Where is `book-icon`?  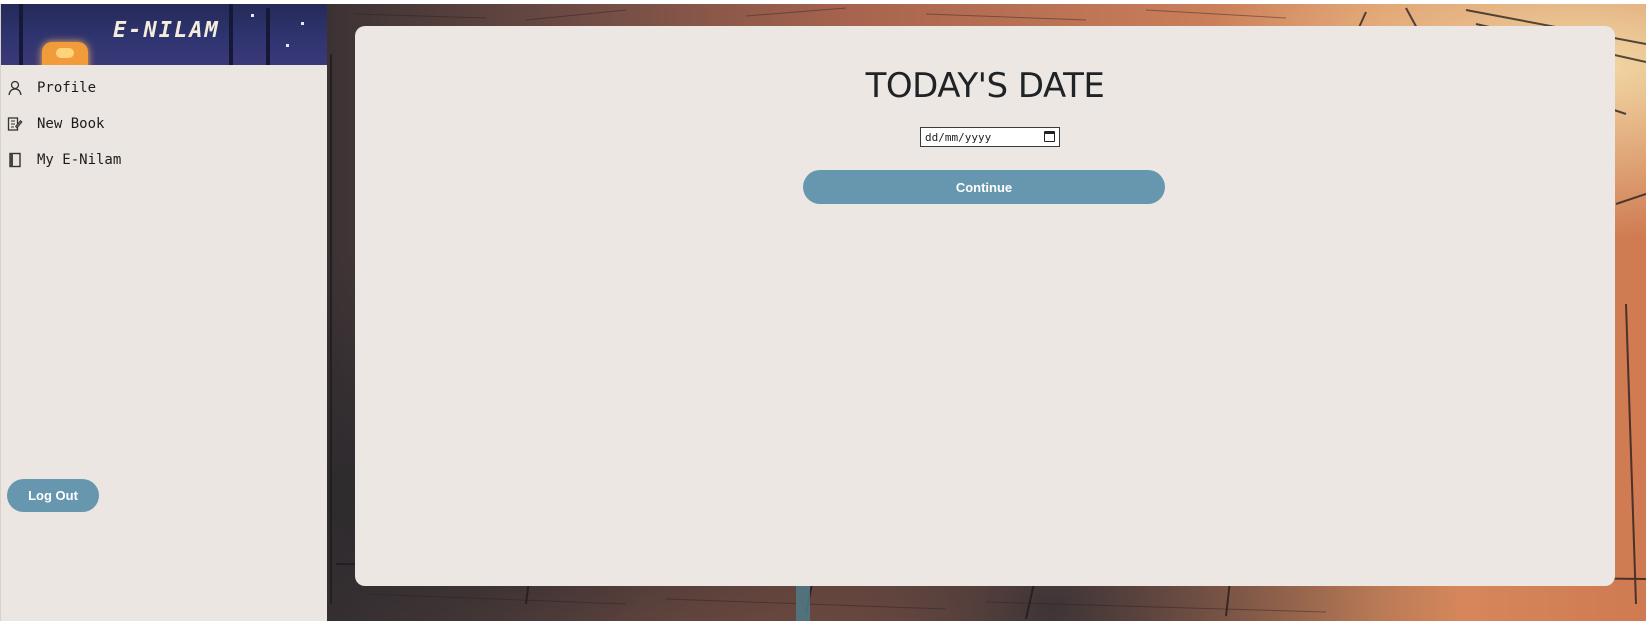 book-icon is located at coordinates (15, 160).